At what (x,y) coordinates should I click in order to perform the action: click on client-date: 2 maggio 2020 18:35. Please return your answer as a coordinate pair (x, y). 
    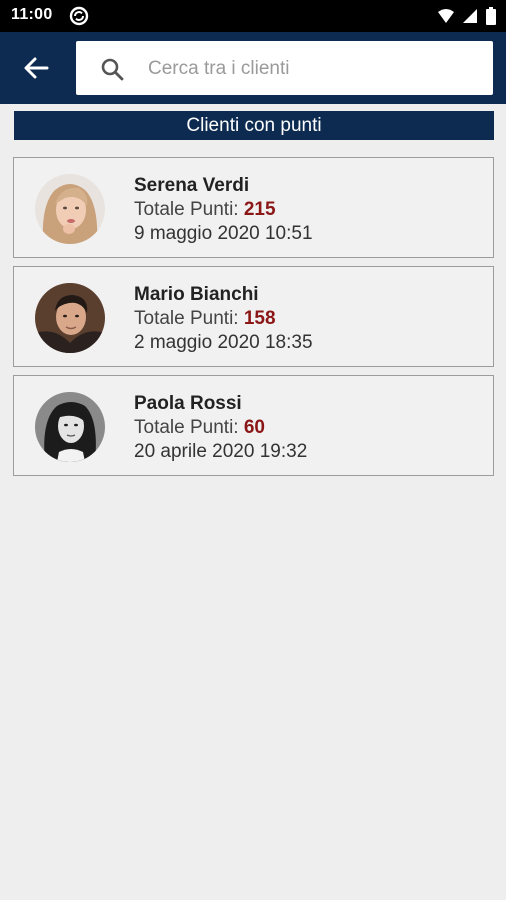
    Looking at the image, I should click on (223, 342).